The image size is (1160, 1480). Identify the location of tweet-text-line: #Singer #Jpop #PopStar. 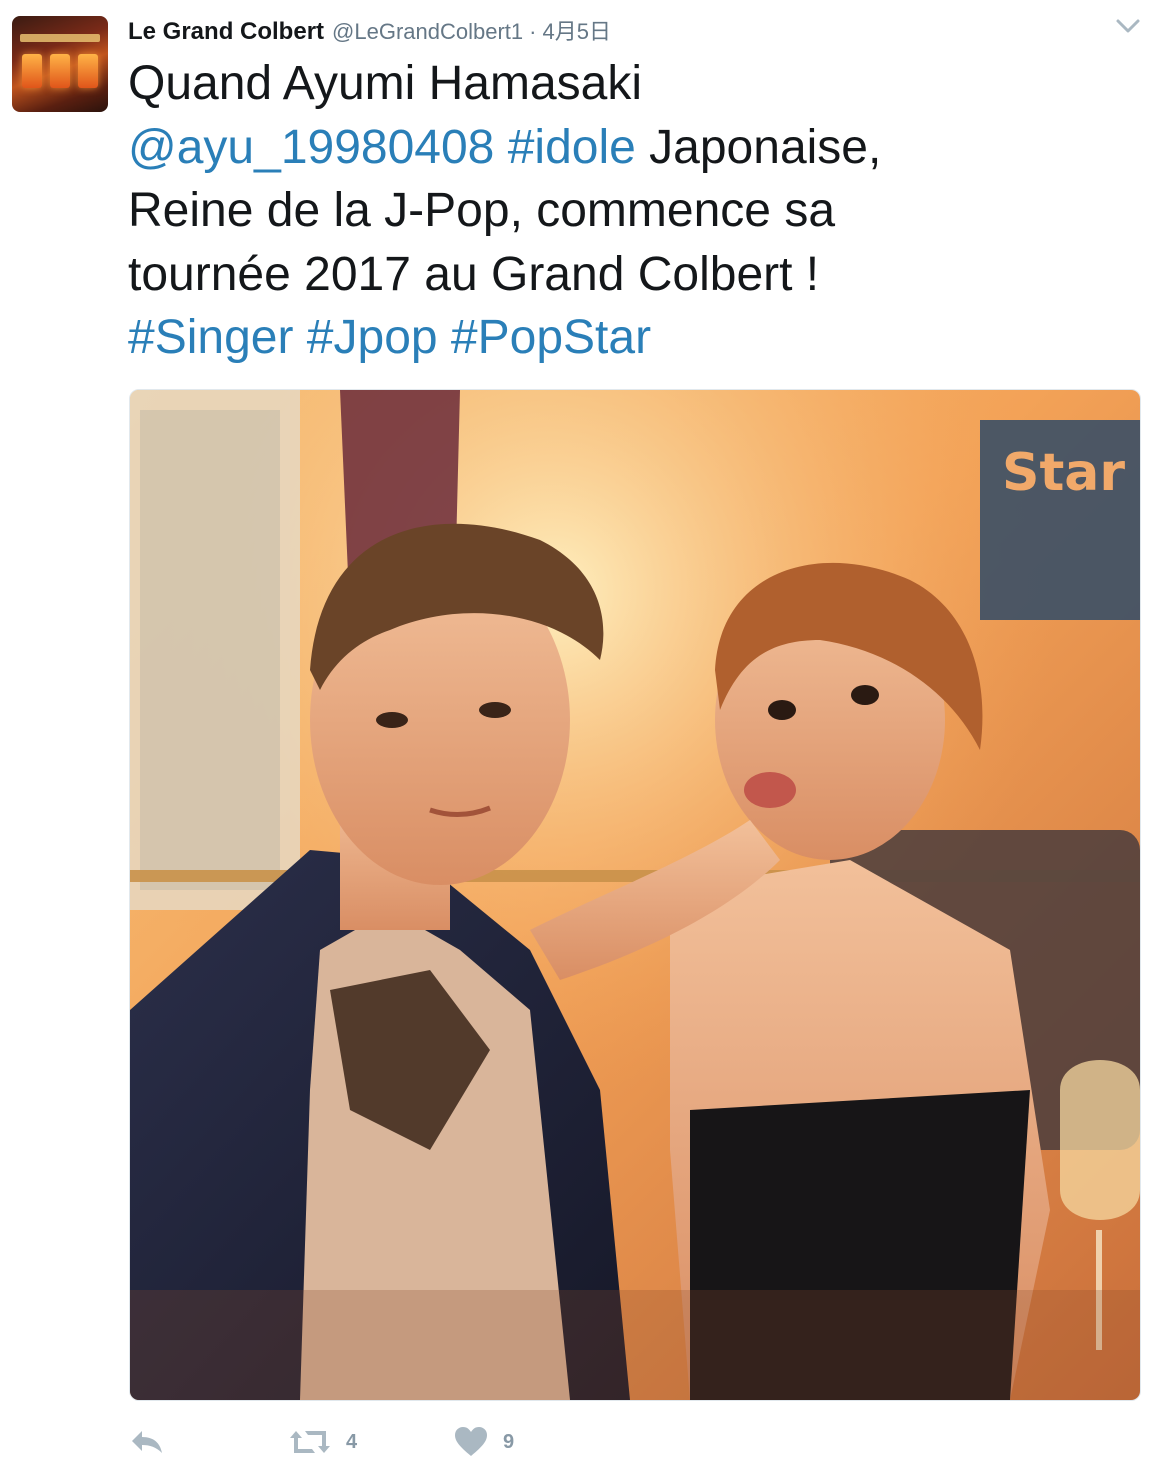
(628, 338).